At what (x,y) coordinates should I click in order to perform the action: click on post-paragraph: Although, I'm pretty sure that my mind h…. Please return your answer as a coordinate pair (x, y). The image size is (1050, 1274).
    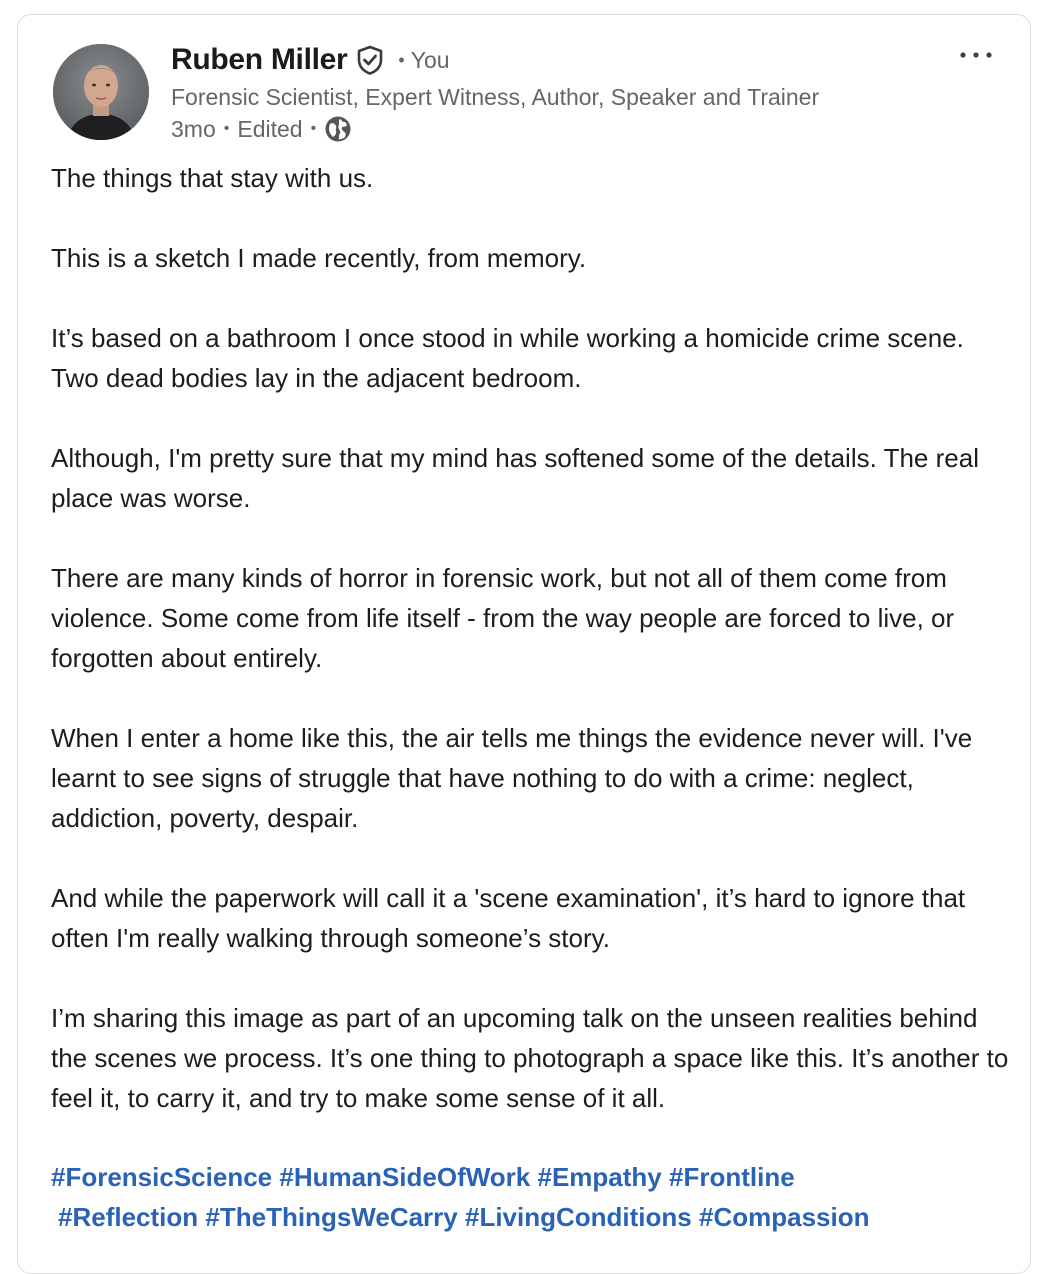
    Looking at the image, I should click on (515, 478).